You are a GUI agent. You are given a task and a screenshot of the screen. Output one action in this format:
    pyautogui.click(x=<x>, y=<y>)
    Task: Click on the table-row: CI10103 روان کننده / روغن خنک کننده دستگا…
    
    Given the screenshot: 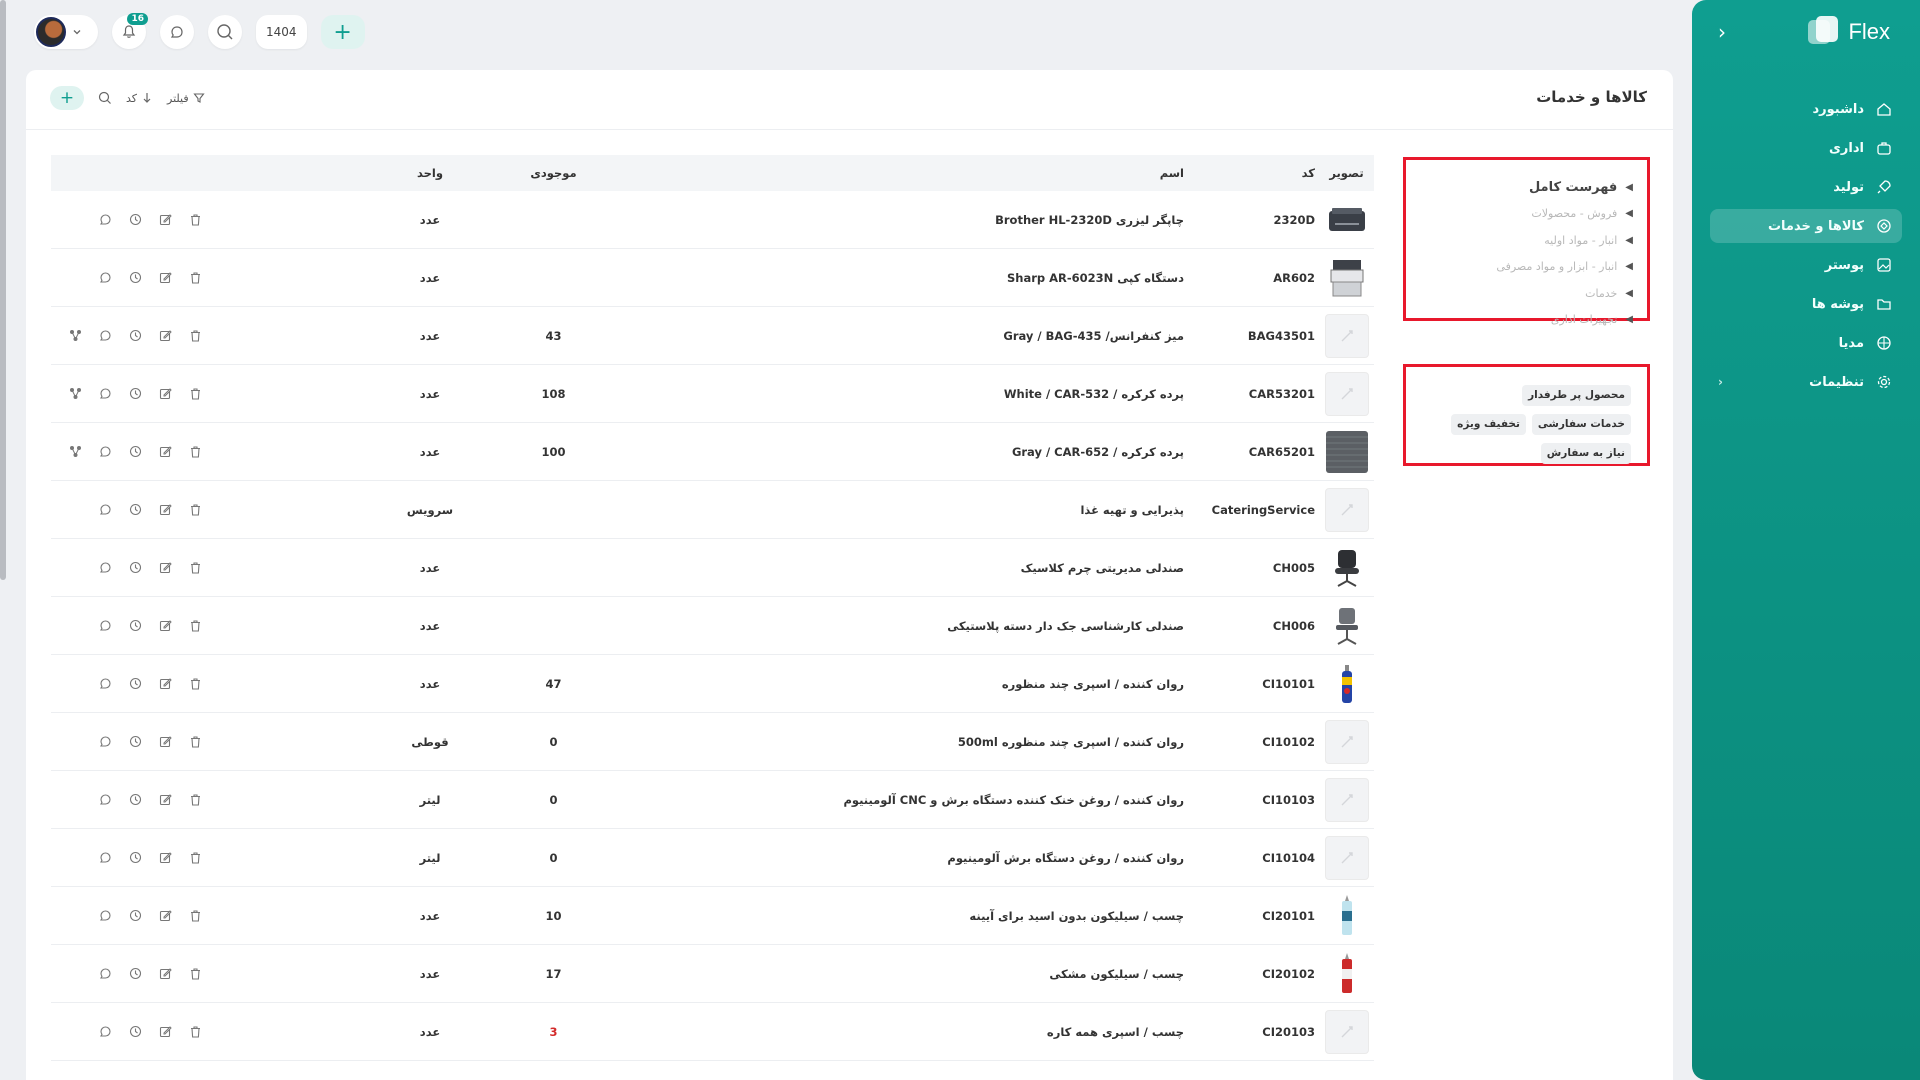 What is the action you would take?
    pyautogui.click(x=712, y=800)
    